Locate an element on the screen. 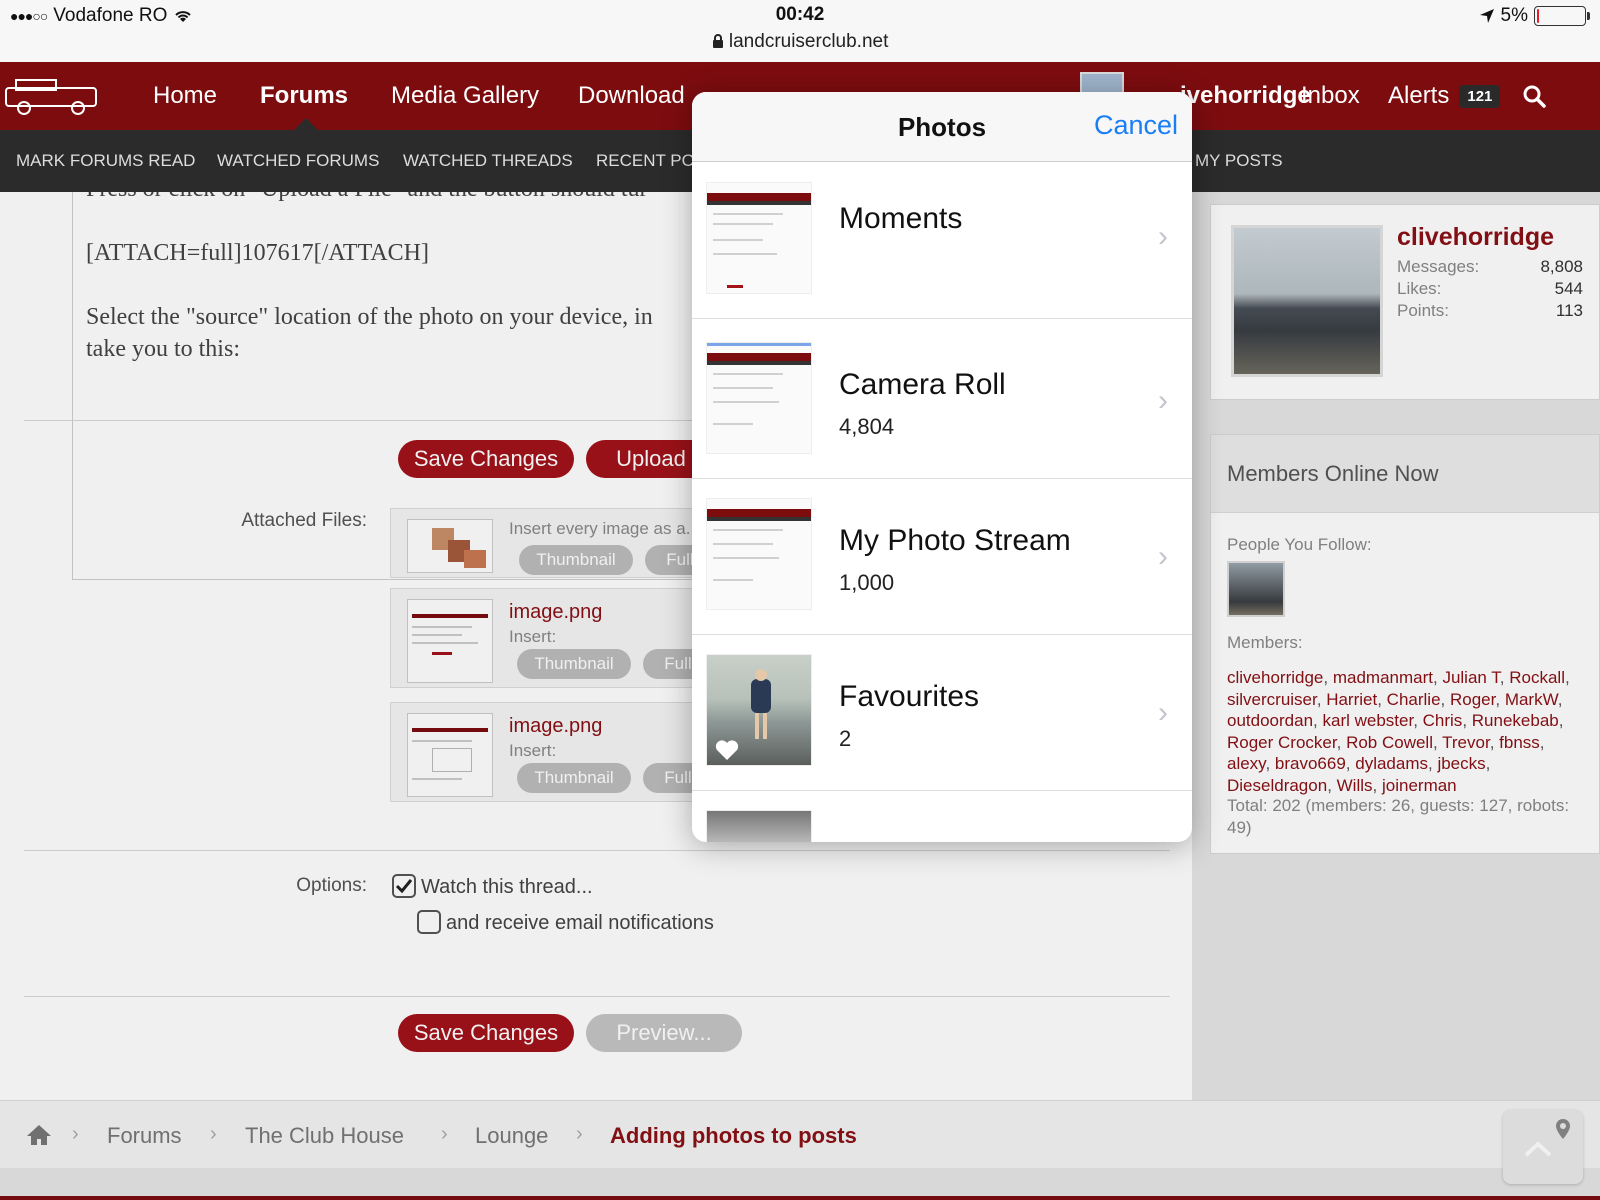 Image resolution: width=1600 pixels, height=1200 pixels. subnav-watched-forums: WATCHED FORUMS is located at coordinates (298, 161).